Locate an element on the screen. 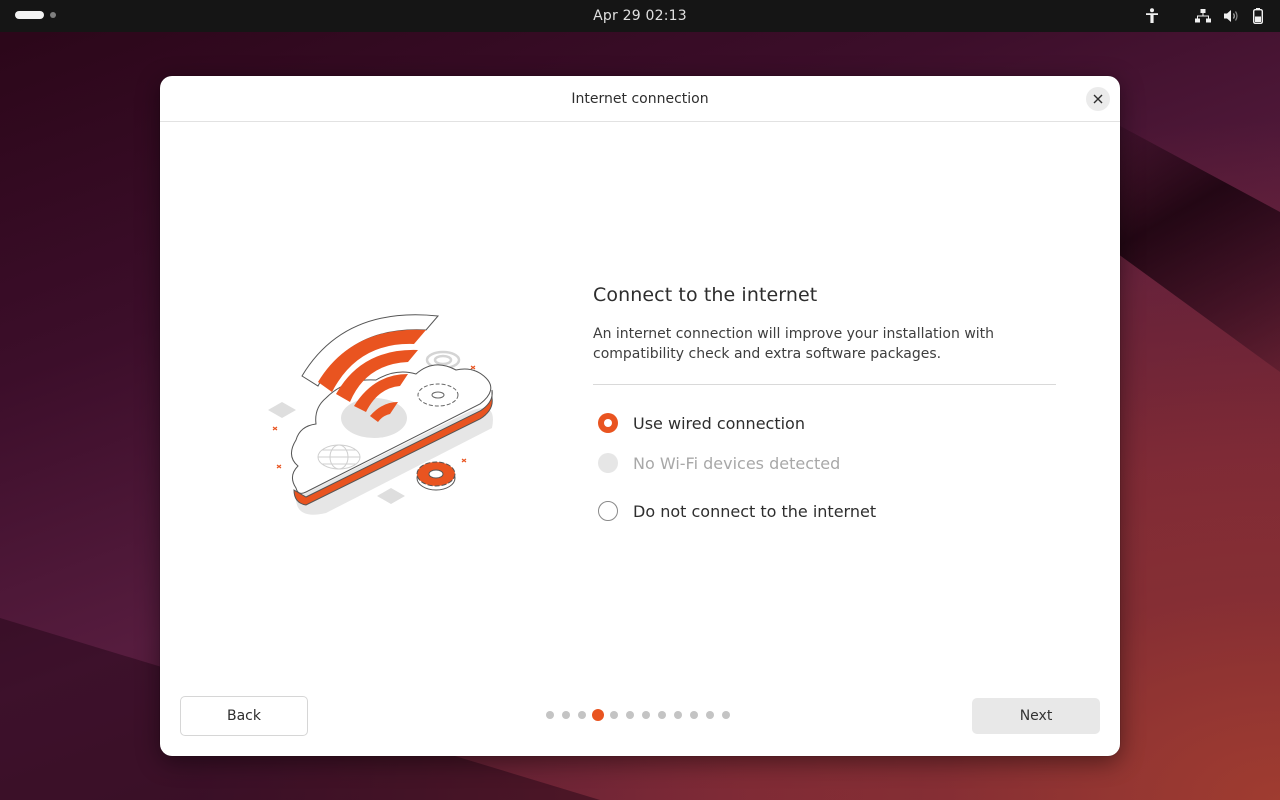 The image size is (1280, 800). accessibility-icon is located at coordinates (1152, 16).